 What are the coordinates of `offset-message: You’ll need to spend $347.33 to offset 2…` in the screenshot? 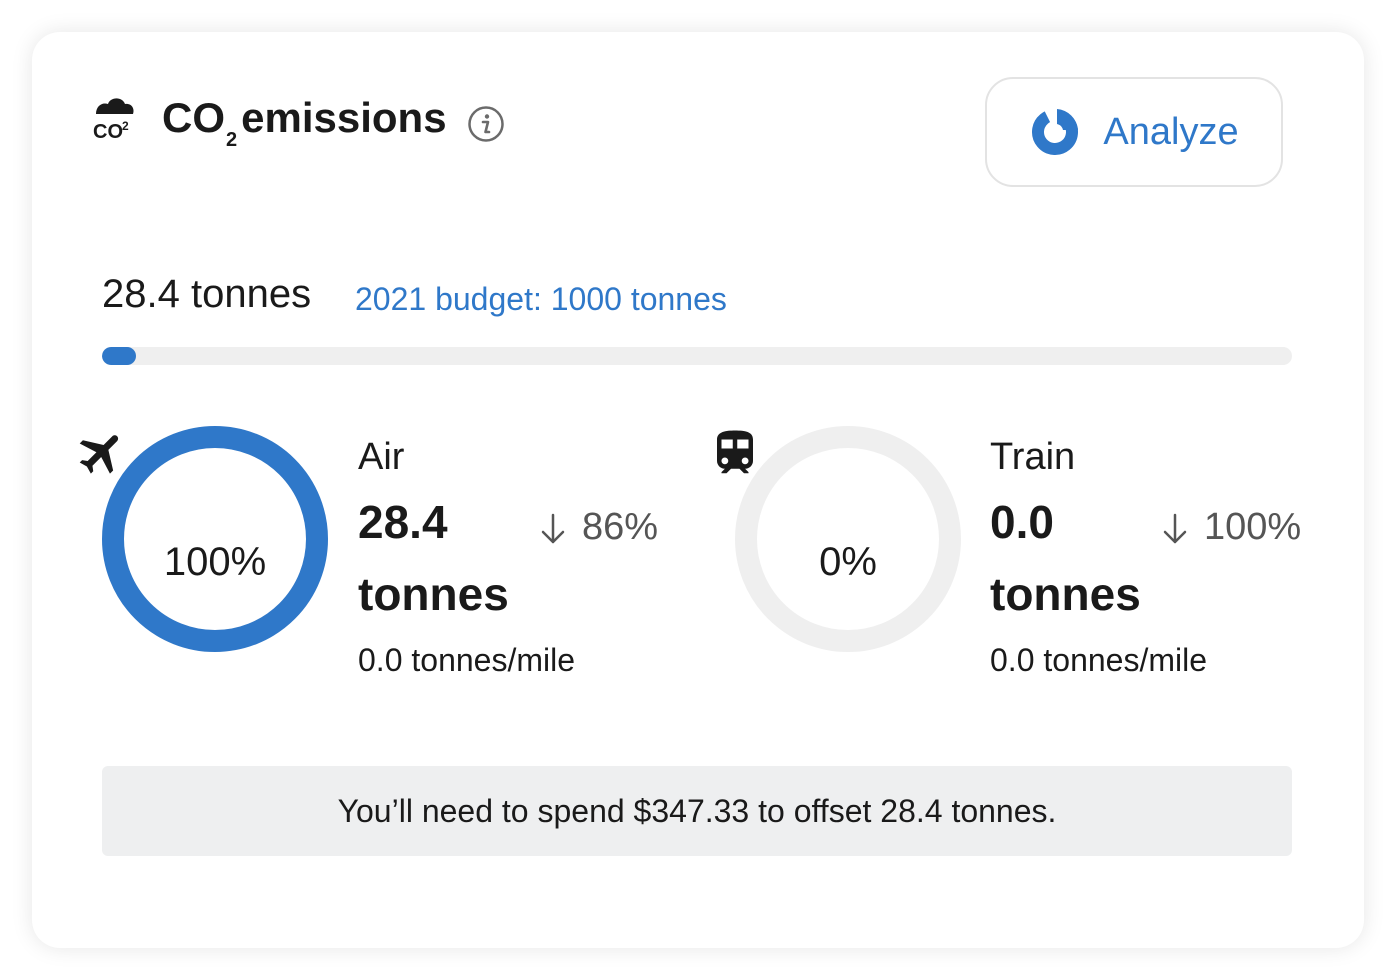 It's located at (697, 810).